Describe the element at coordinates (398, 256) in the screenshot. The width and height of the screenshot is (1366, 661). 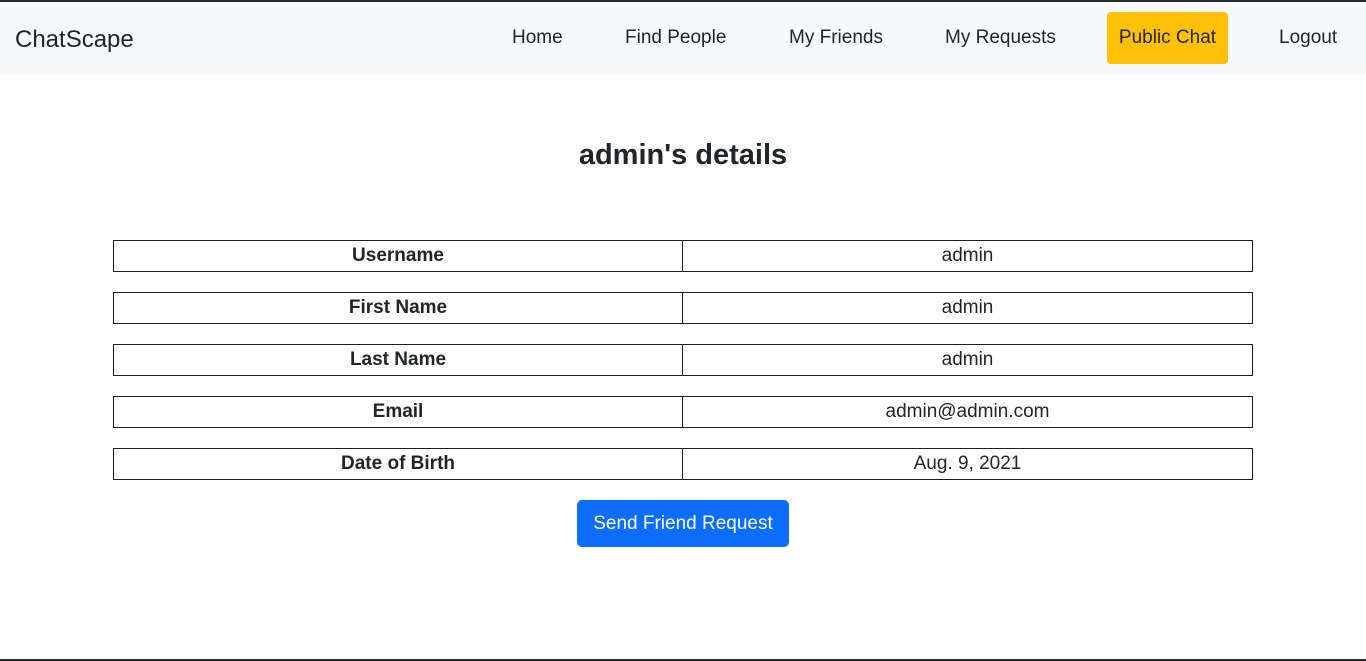
I see `detail-label: Username` at that location.